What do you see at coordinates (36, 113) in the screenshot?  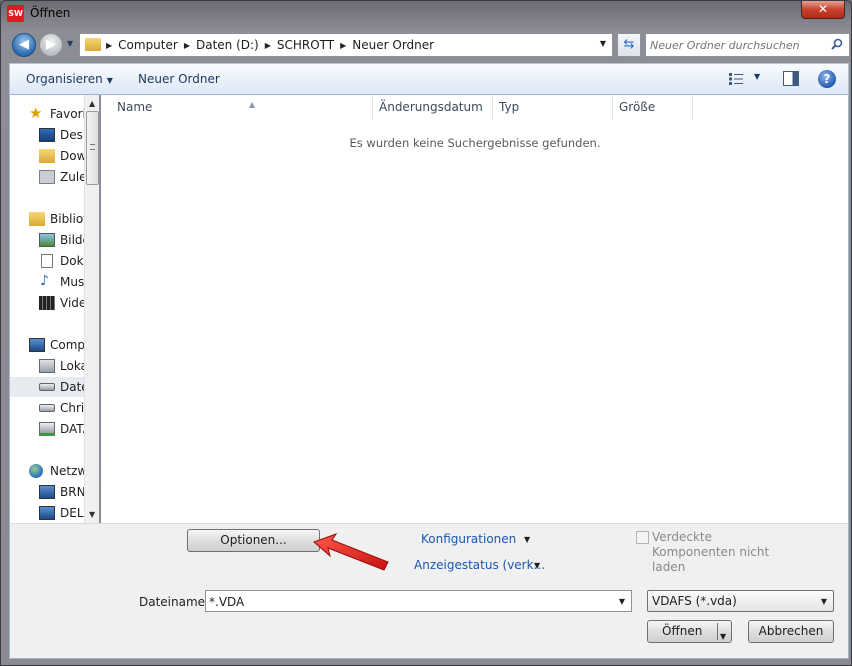 I see `star-icon: ★` at bounding box center [36, 113].